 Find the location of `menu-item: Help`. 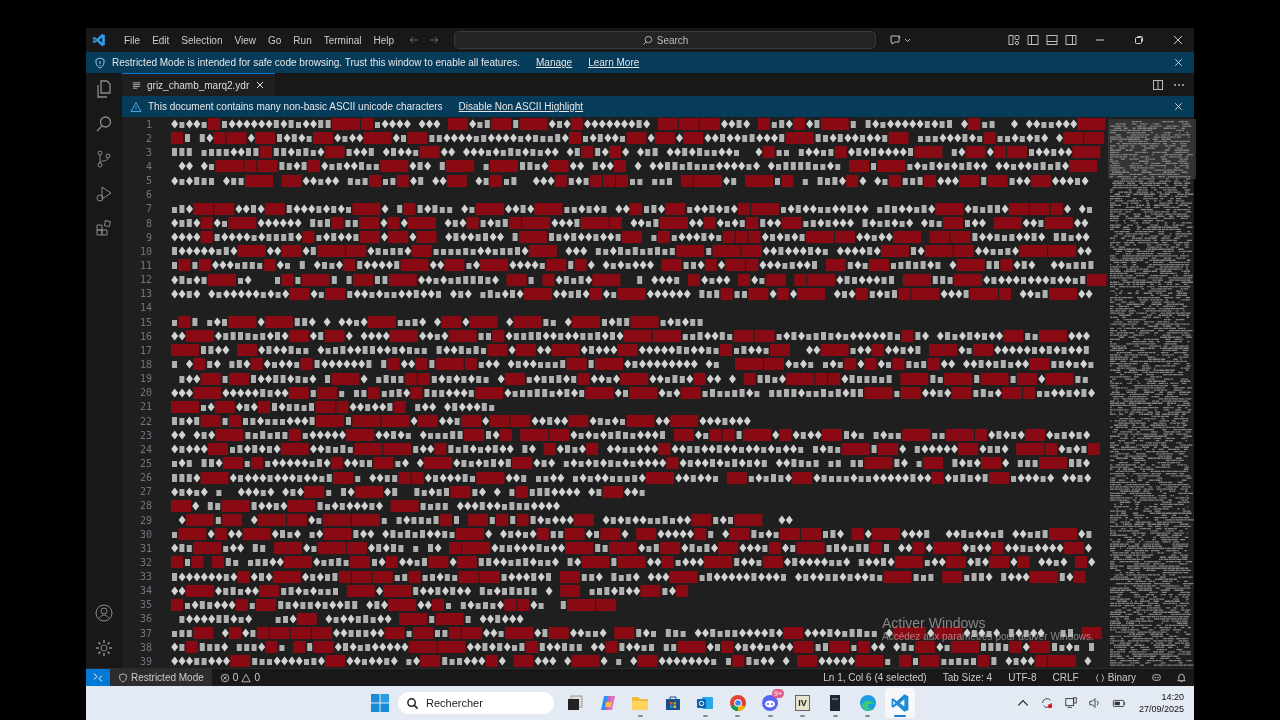

menu-item: Help is located at coordinates (384, 40).